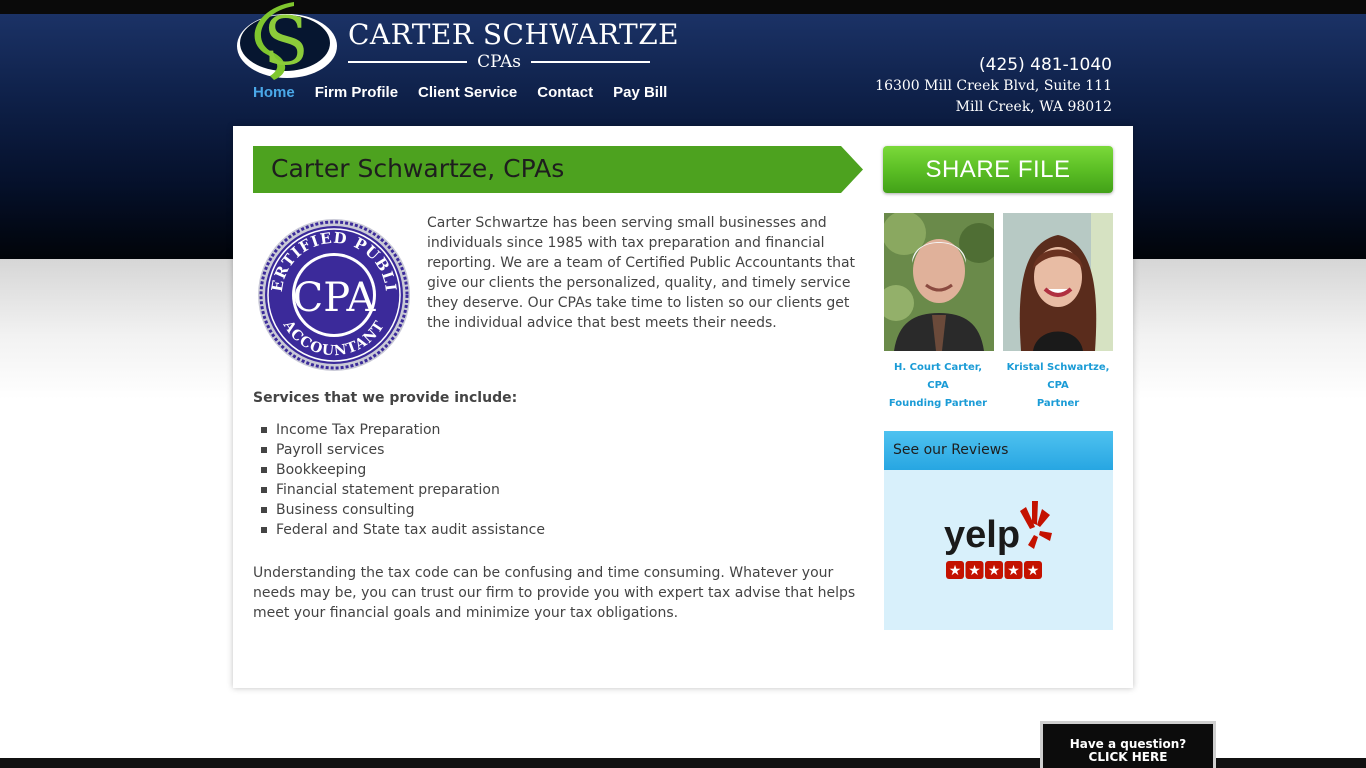 The image size is (1366, 768). Describe the element at coordinates (399, 470) in the screenshot. I see `list-item: Bookkeeping` at that location.